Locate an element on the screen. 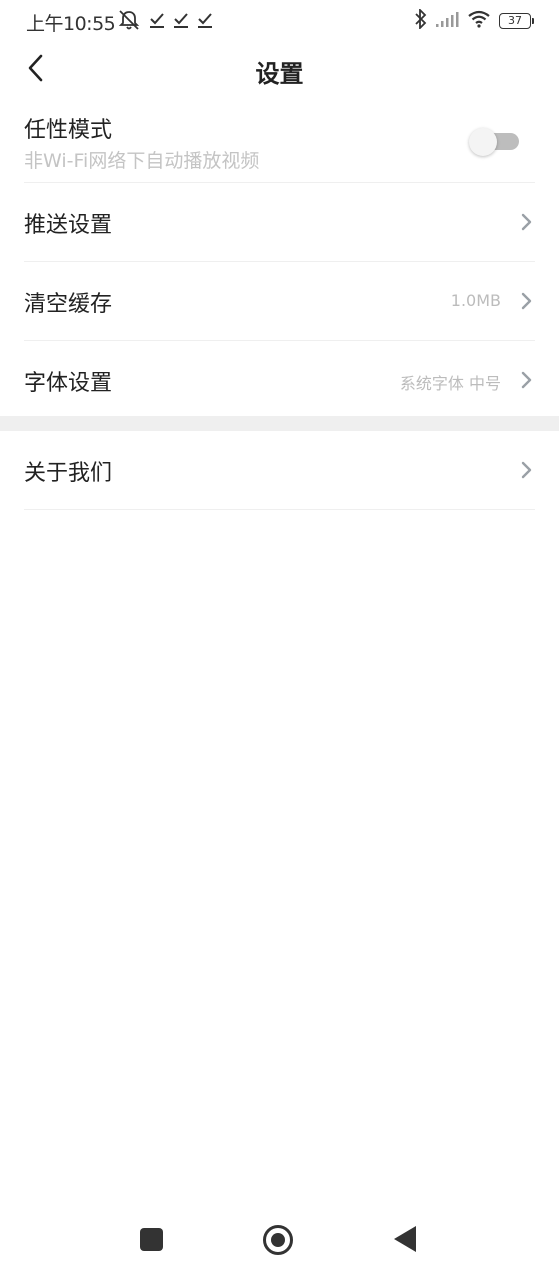  autoplay-toggle is located at coordinates (494, 142).